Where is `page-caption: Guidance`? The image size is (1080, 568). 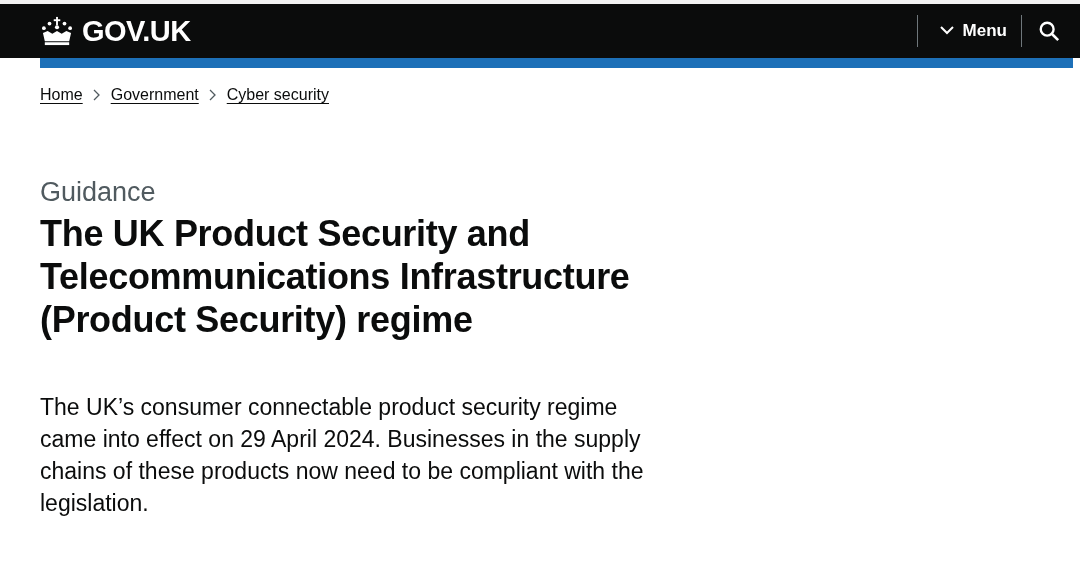
page-caption: Guidance is located at coordinates (98, 192).